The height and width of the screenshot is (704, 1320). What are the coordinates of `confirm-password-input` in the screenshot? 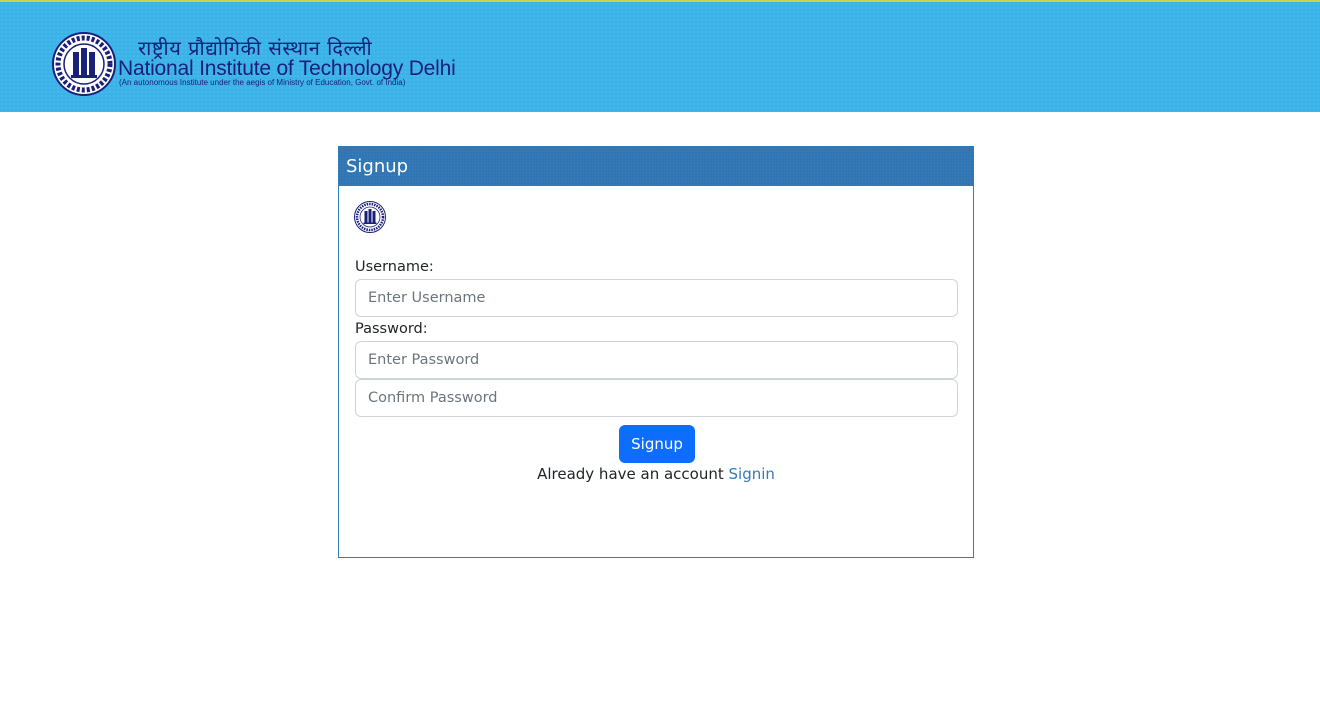 It's located at (656, 398).